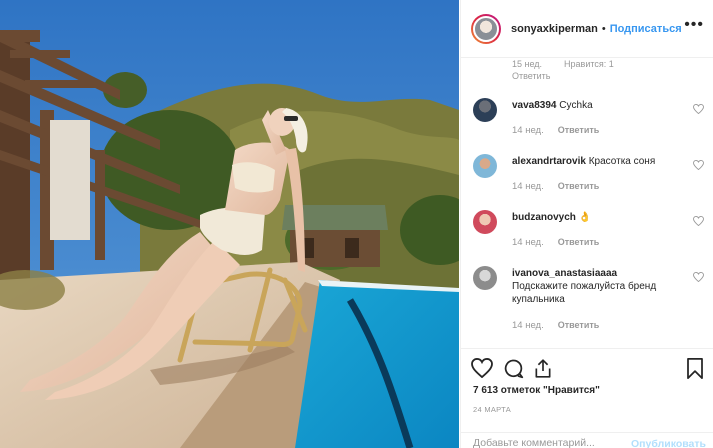 Image resolution: width=713 pixels, height=448 pixels. What do you see at coordinates (527, 64) in the screenshot?
I see `comment-time: 15 нед.` at bounding box center [527, 64].